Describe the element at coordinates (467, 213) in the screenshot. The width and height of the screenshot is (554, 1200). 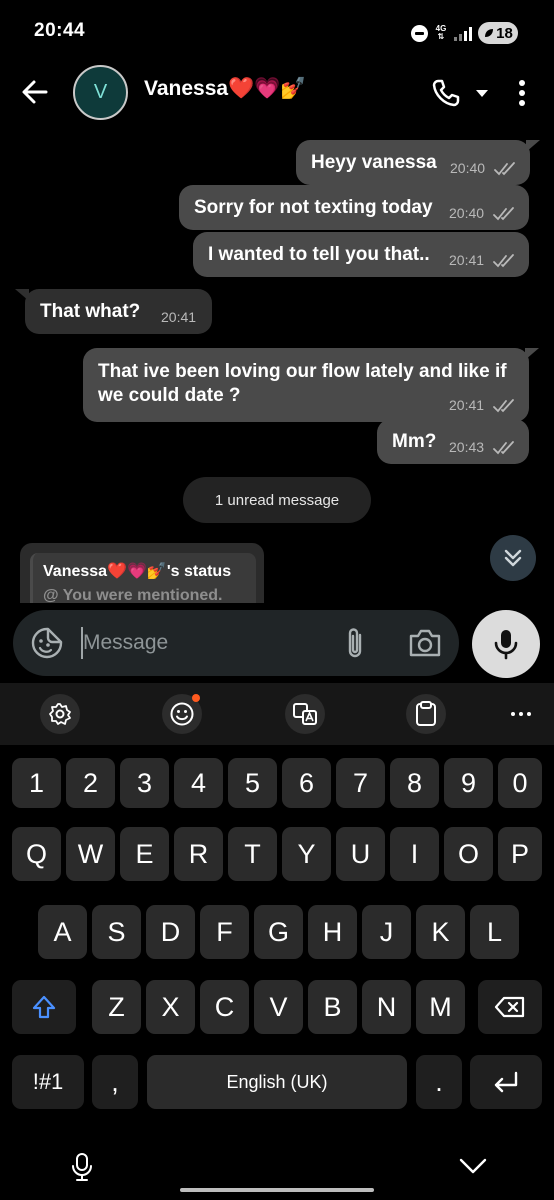
I see `message-time: 20:40` at that location.